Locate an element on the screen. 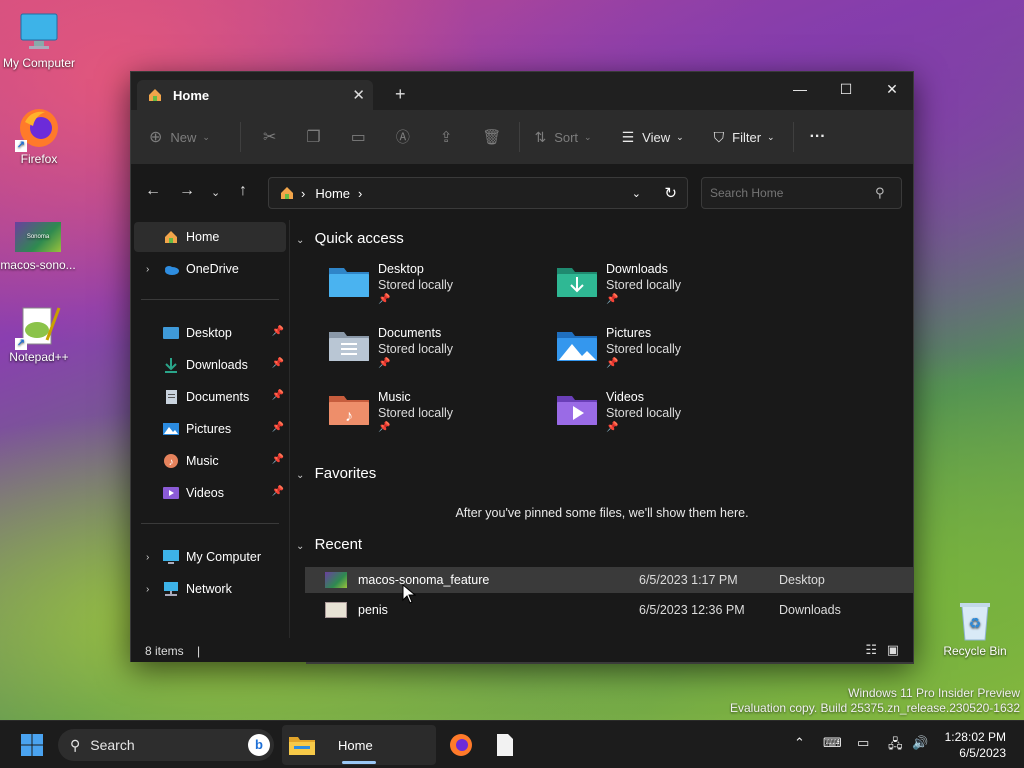 This screenshot has height=768, width=1024. sidebar-item-pictures: Pictures 📌 is located at coordinates (210, 429).